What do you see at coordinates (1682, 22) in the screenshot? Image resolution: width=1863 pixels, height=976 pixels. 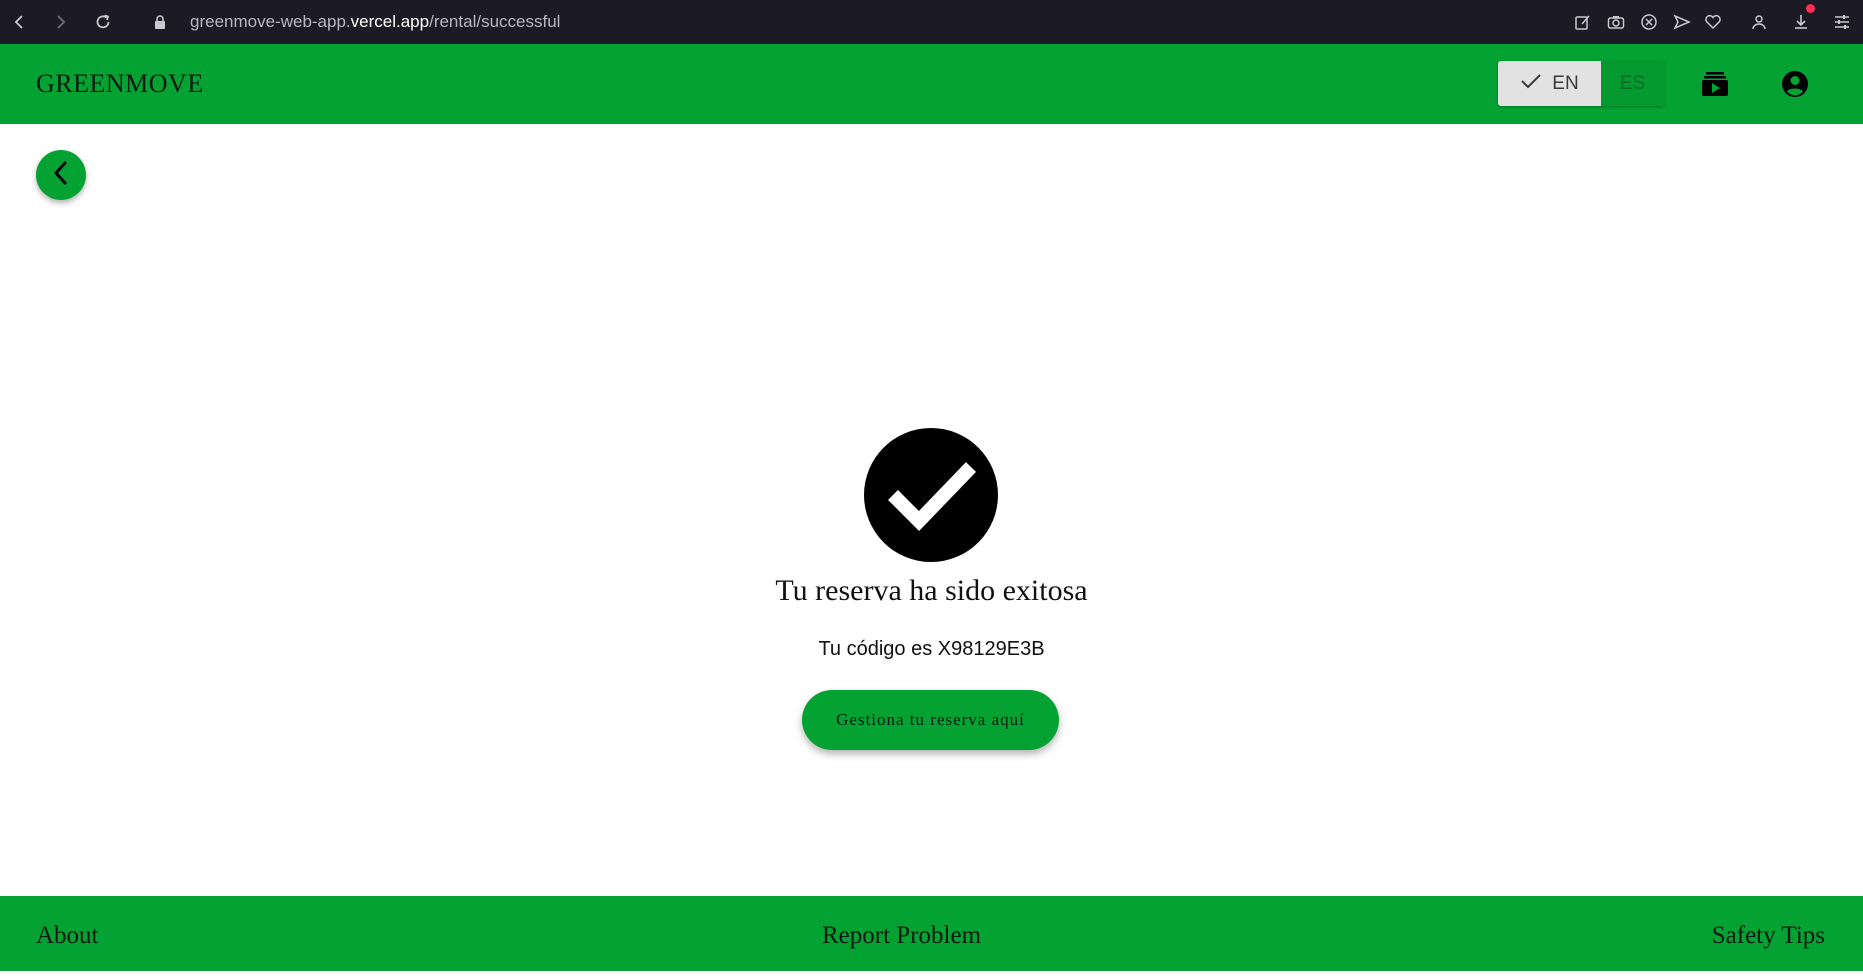 I see `send-icon` at bounding box center [1682, 22].